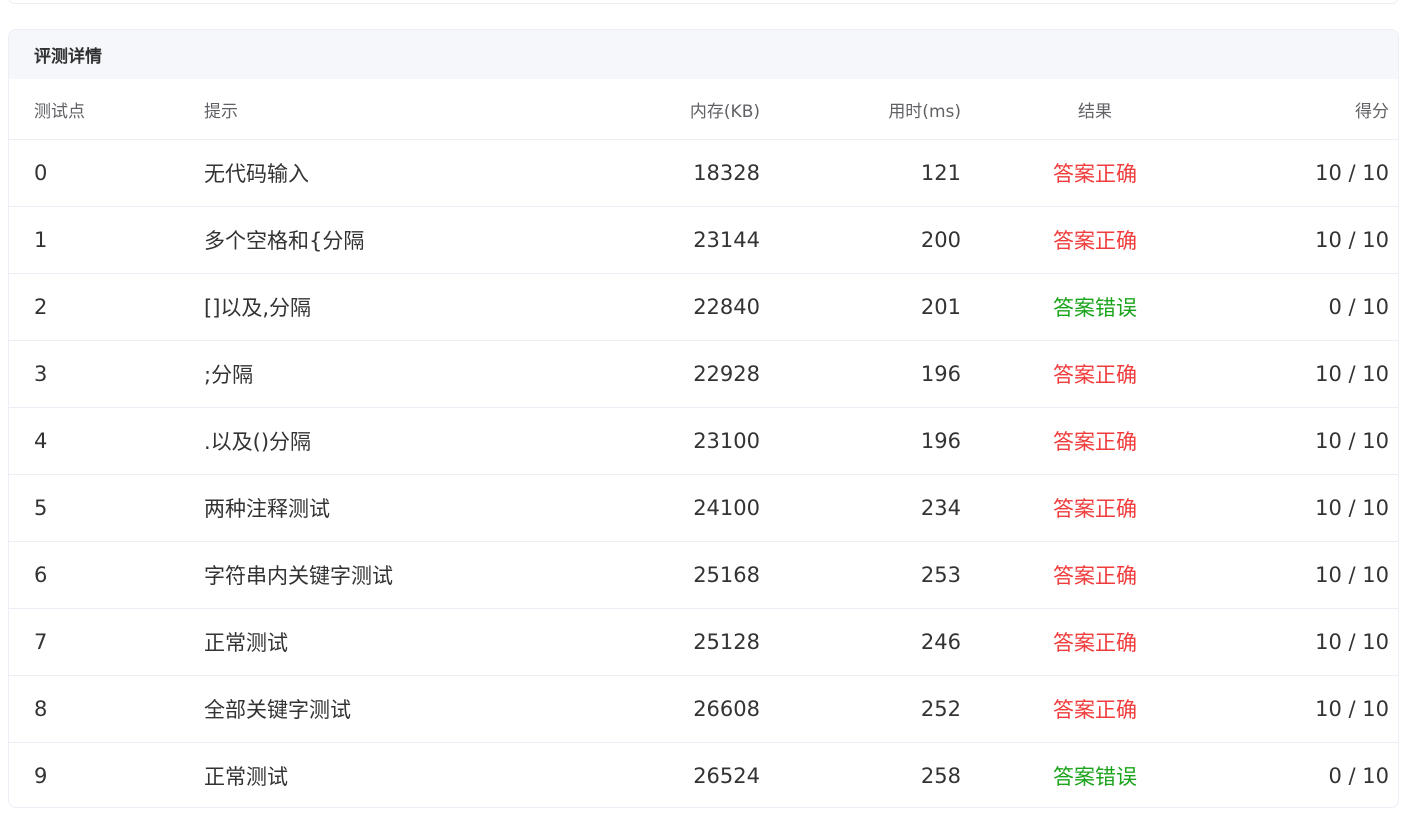 This screenshot has height=831, width=1412. What do you see at coordinates (703, 2) in the screenshot?
I see `previous-card-edge` at bounding box center [703, 2].